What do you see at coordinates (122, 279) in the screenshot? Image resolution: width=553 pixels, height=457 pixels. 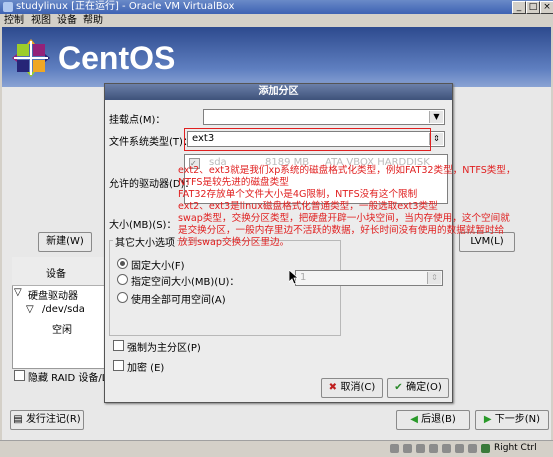 I see `upto-size-radio` at bounding box center [122, 279].